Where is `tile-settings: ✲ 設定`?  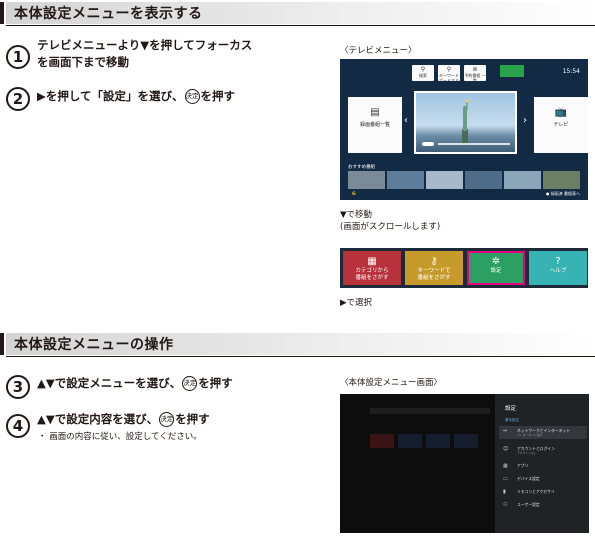 tile-settings: ✲ 設定 is located at coordinates (496, 268).